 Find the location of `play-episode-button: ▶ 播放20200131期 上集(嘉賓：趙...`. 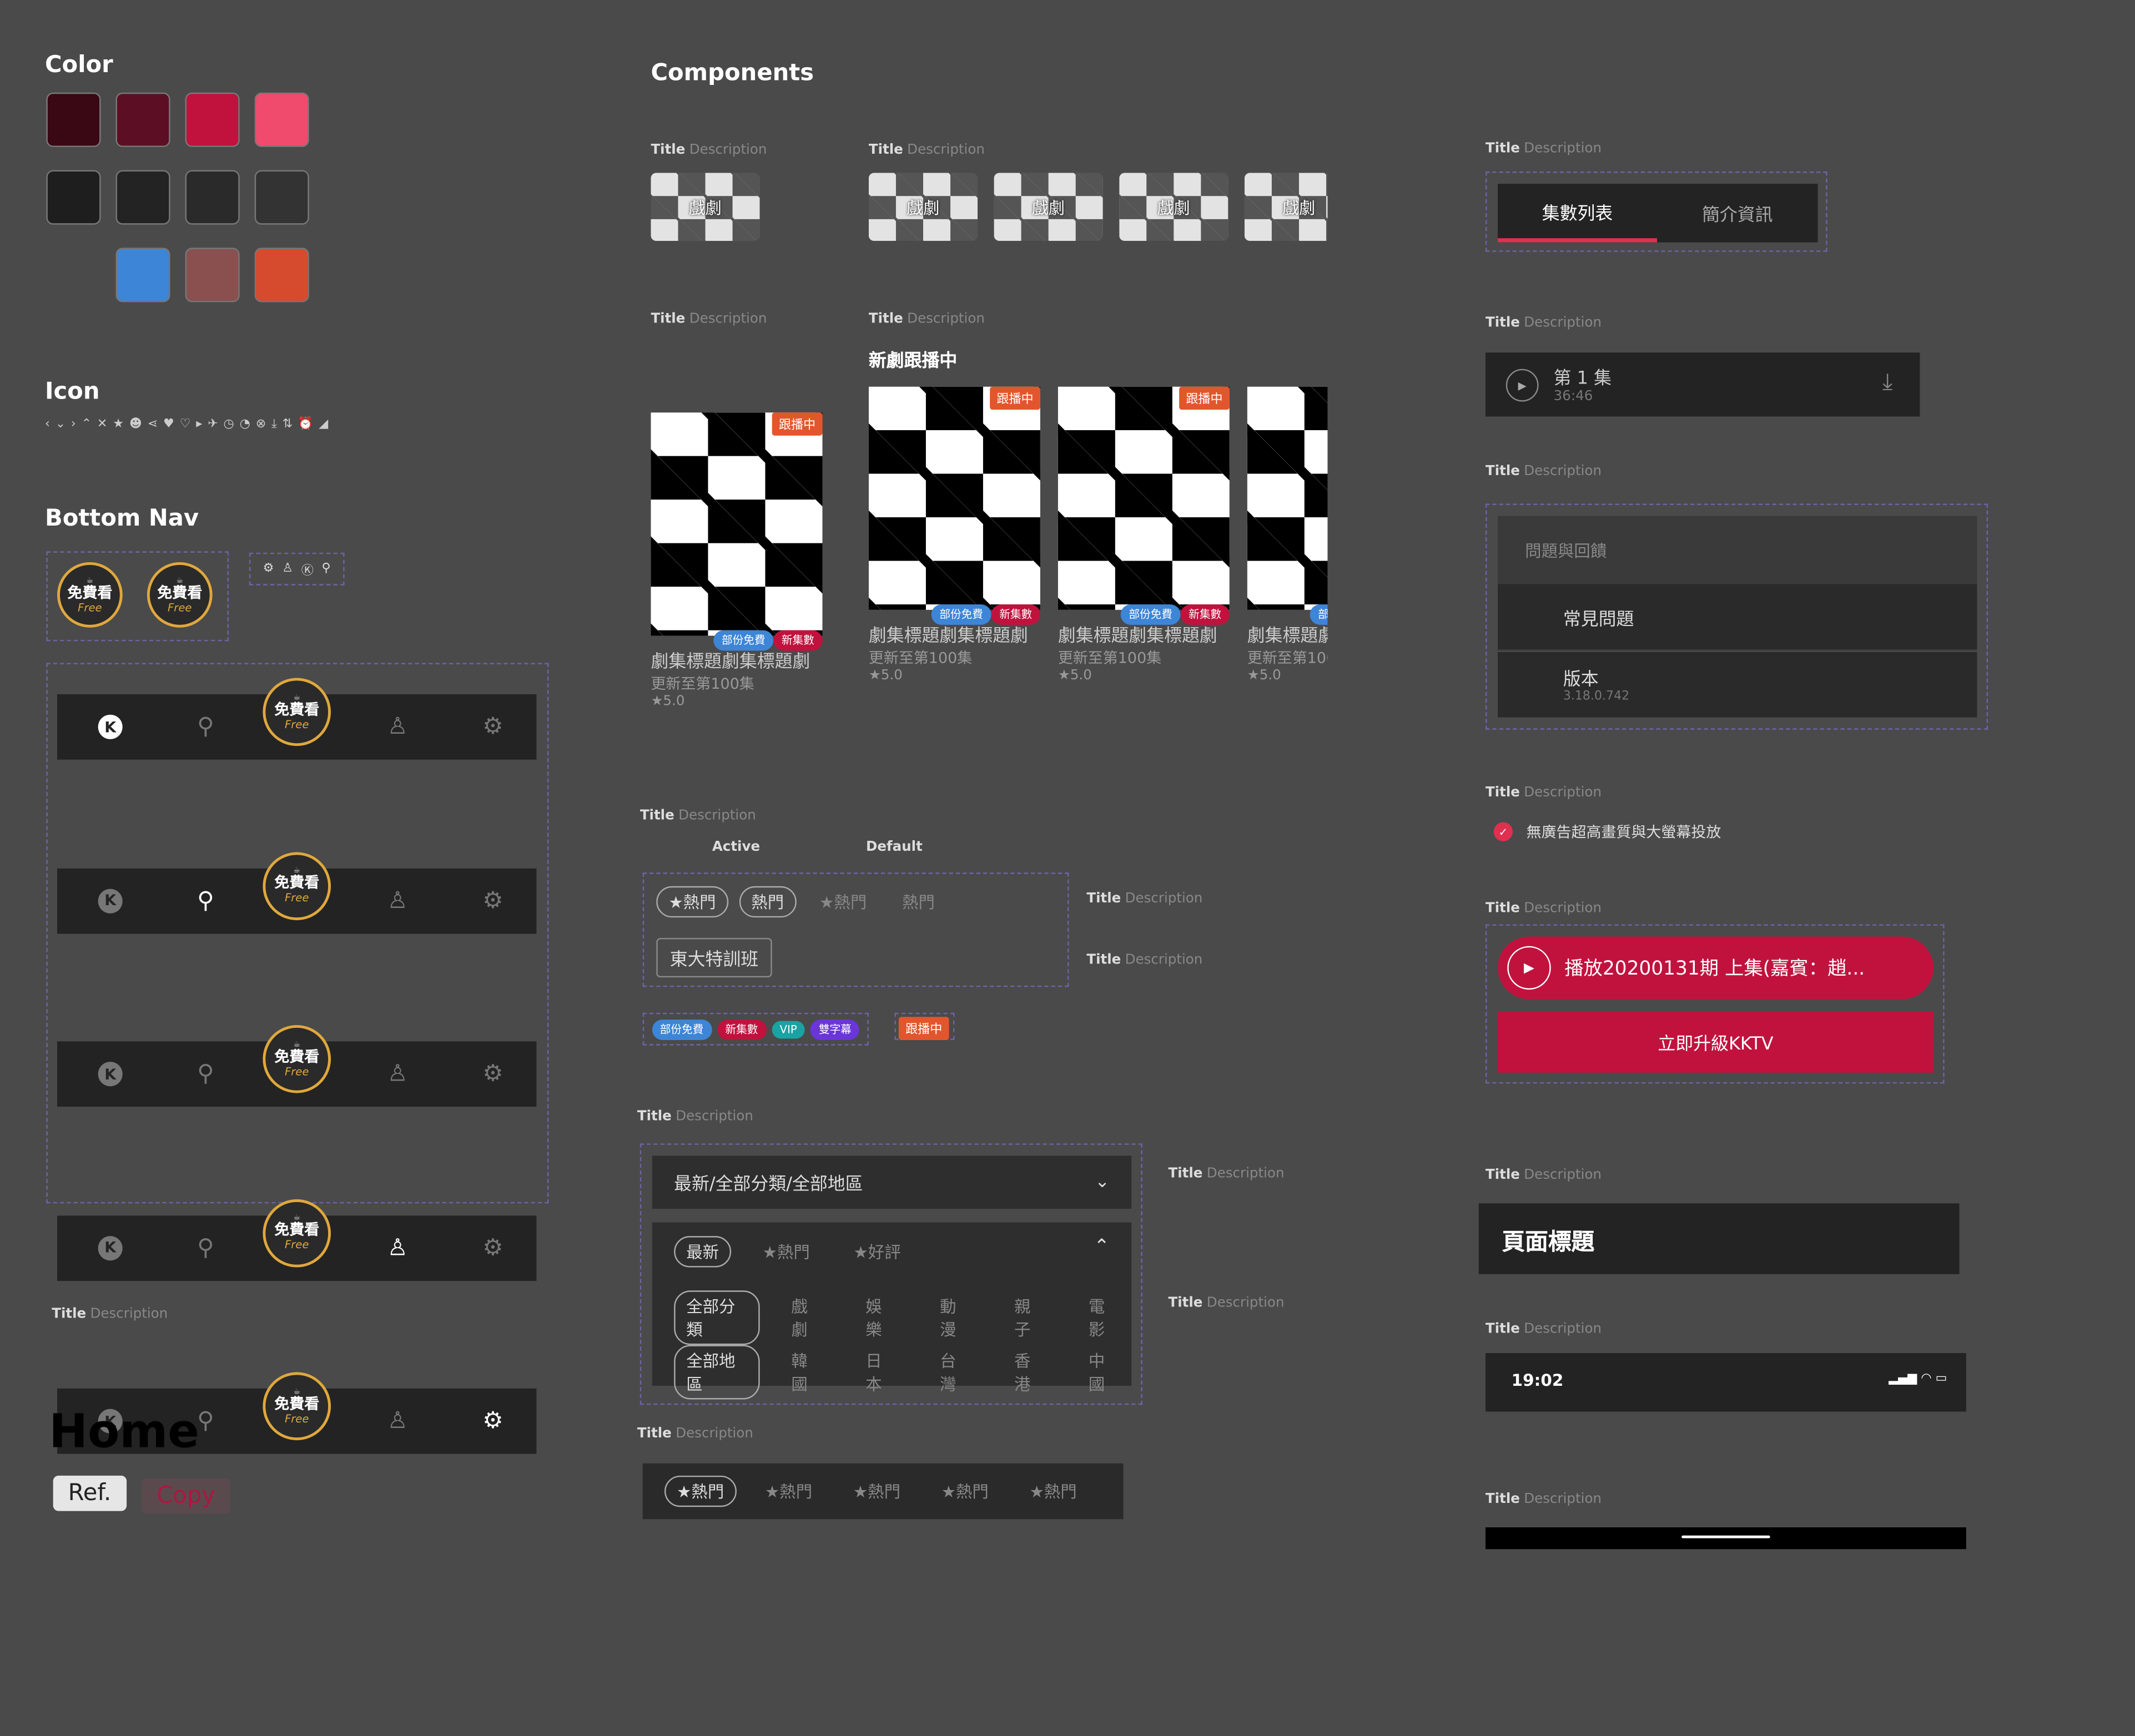

play-episode-button: ▶ 播放20200131期 上集(嘉賓：趙... is located at coordinates (1716, 968).